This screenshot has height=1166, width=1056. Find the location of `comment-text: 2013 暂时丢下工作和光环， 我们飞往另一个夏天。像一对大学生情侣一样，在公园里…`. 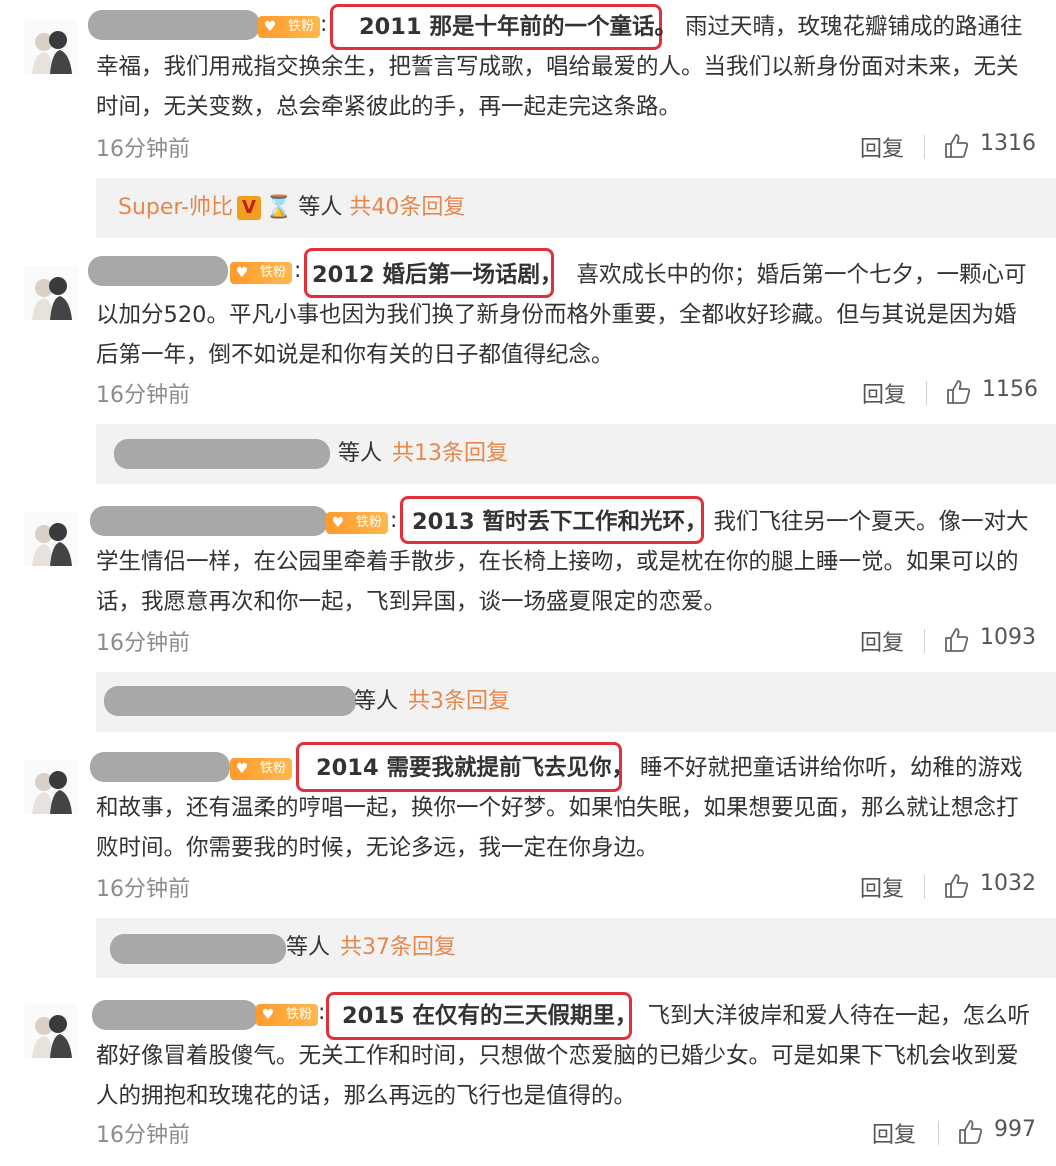

comment-text: 2013 暂时丢下工作和光环， 我们飞往另一个夏天。像一对大学生情侣一样，在公园里… is located at coordinates (562, 562).